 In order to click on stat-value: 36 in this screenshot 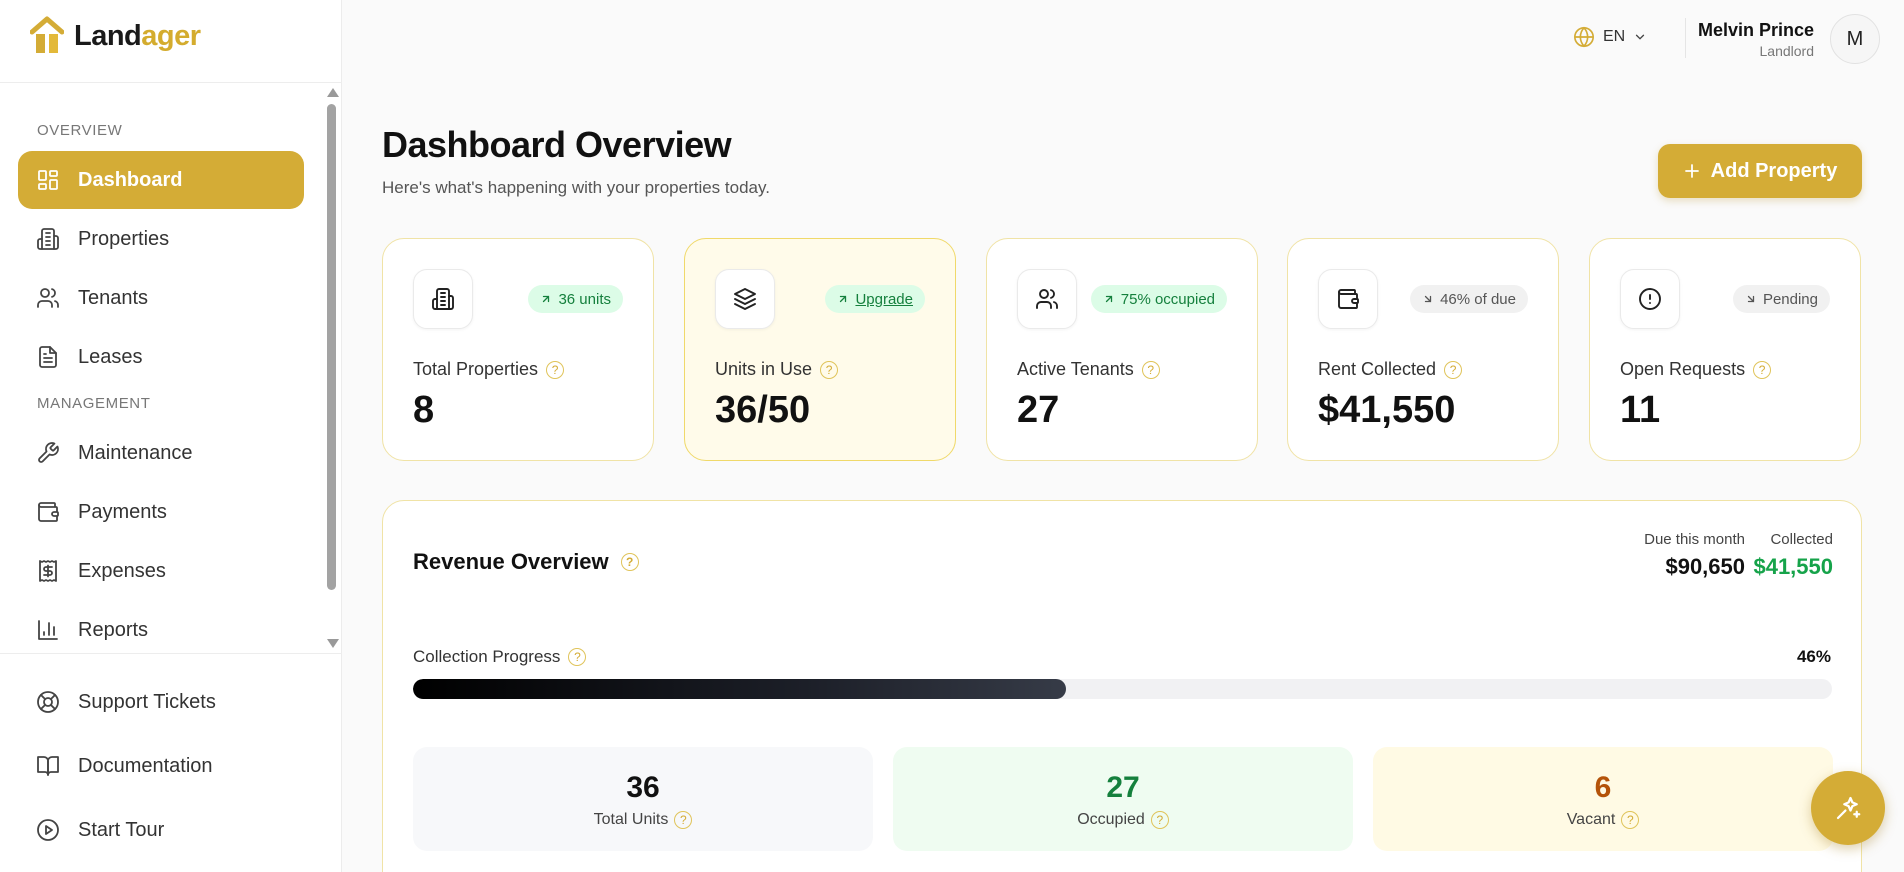, I will do `click(643, 787)`.